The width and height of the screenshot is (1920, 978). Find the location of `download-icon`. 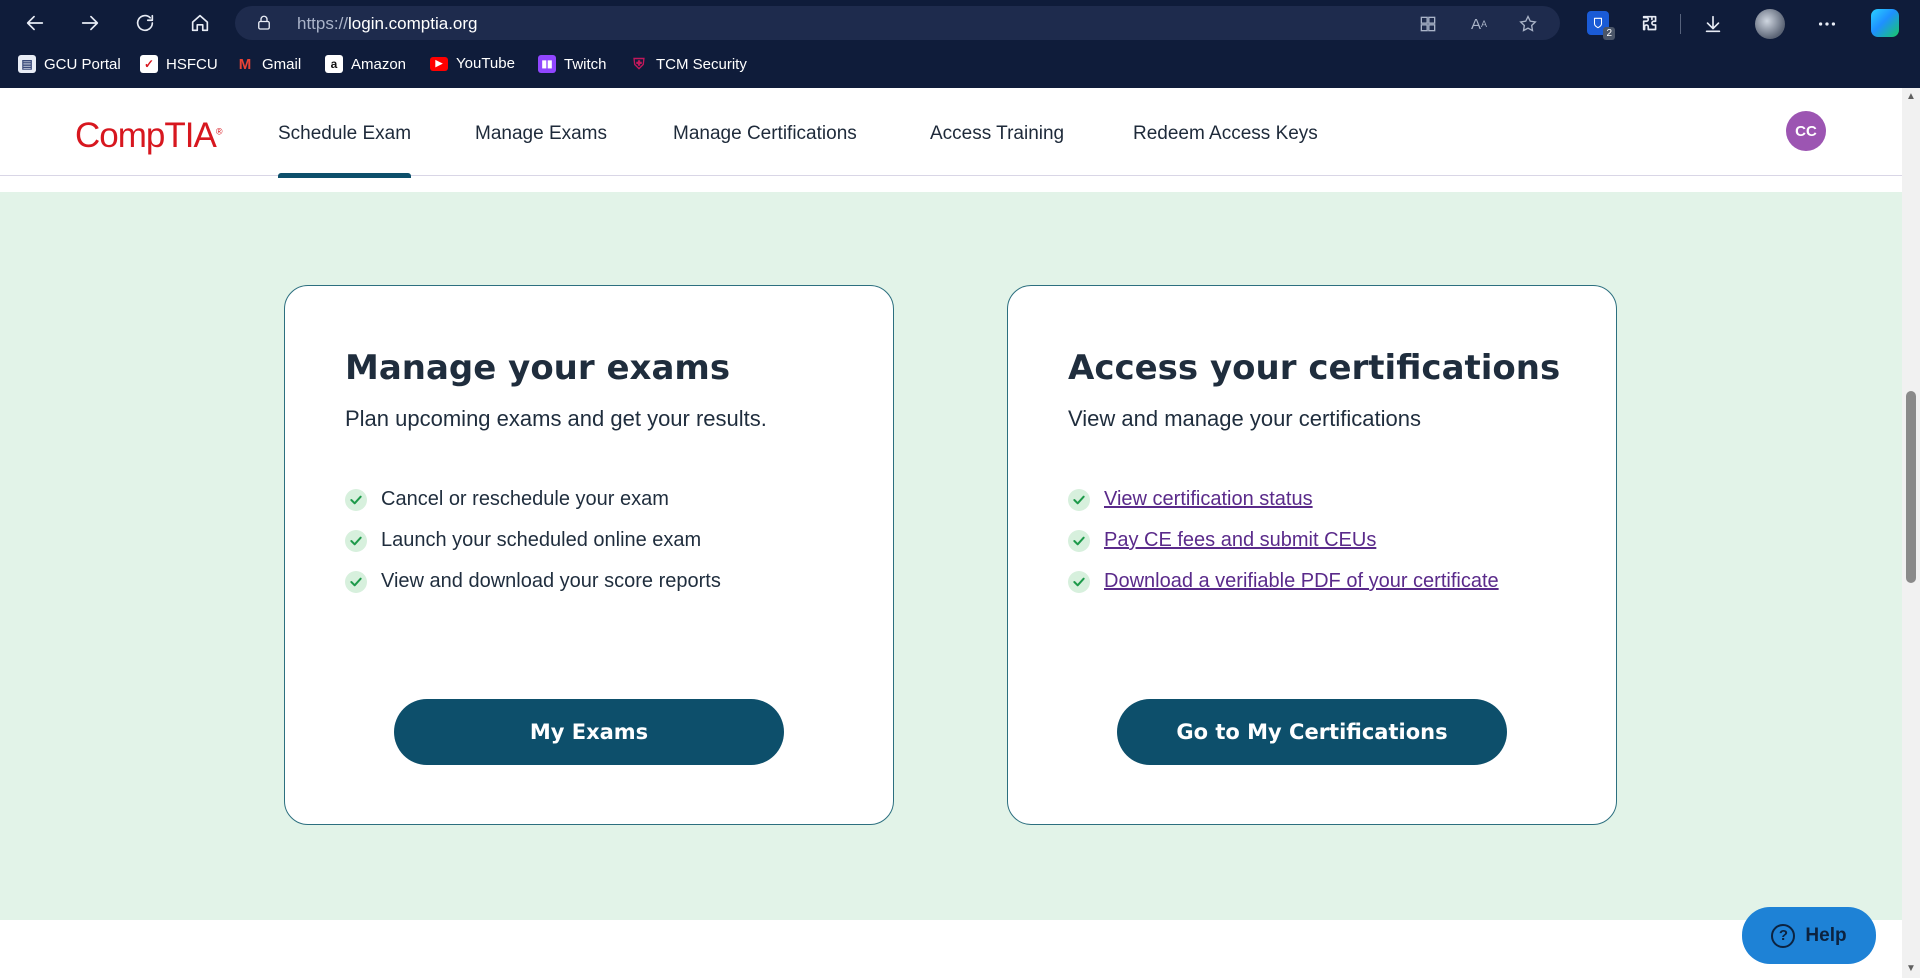

download-icon is located at coordinates (1713, 24).